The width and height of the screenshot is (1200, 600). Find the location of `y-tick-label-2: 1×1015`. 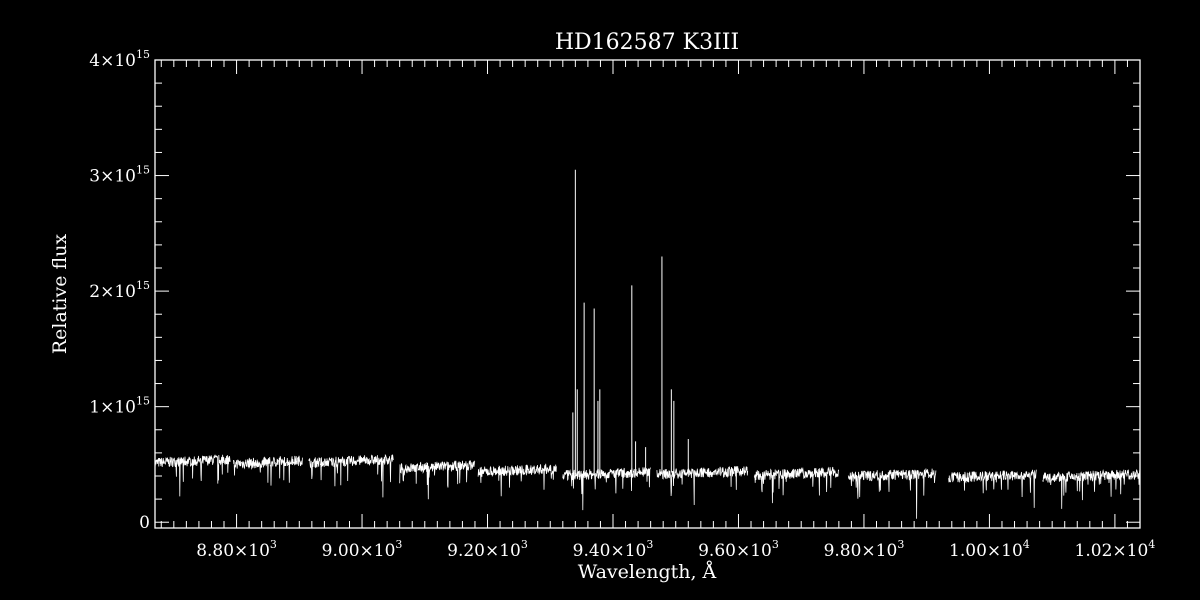

y-tick-label-2: 1×1015 is located at coordinates (119, 406).